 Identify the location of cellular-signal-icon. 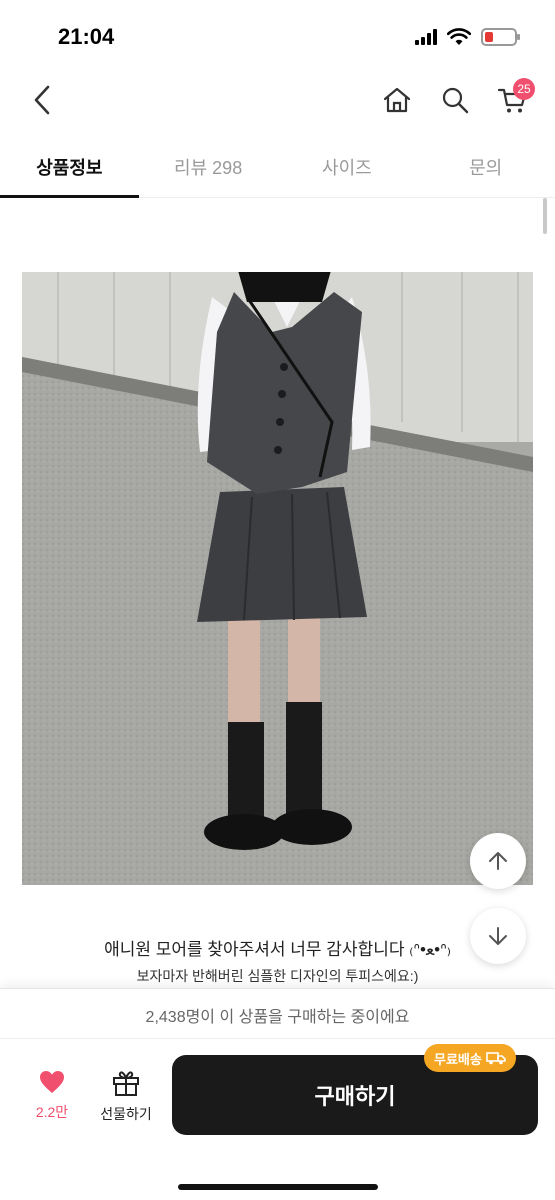
(426, 37).